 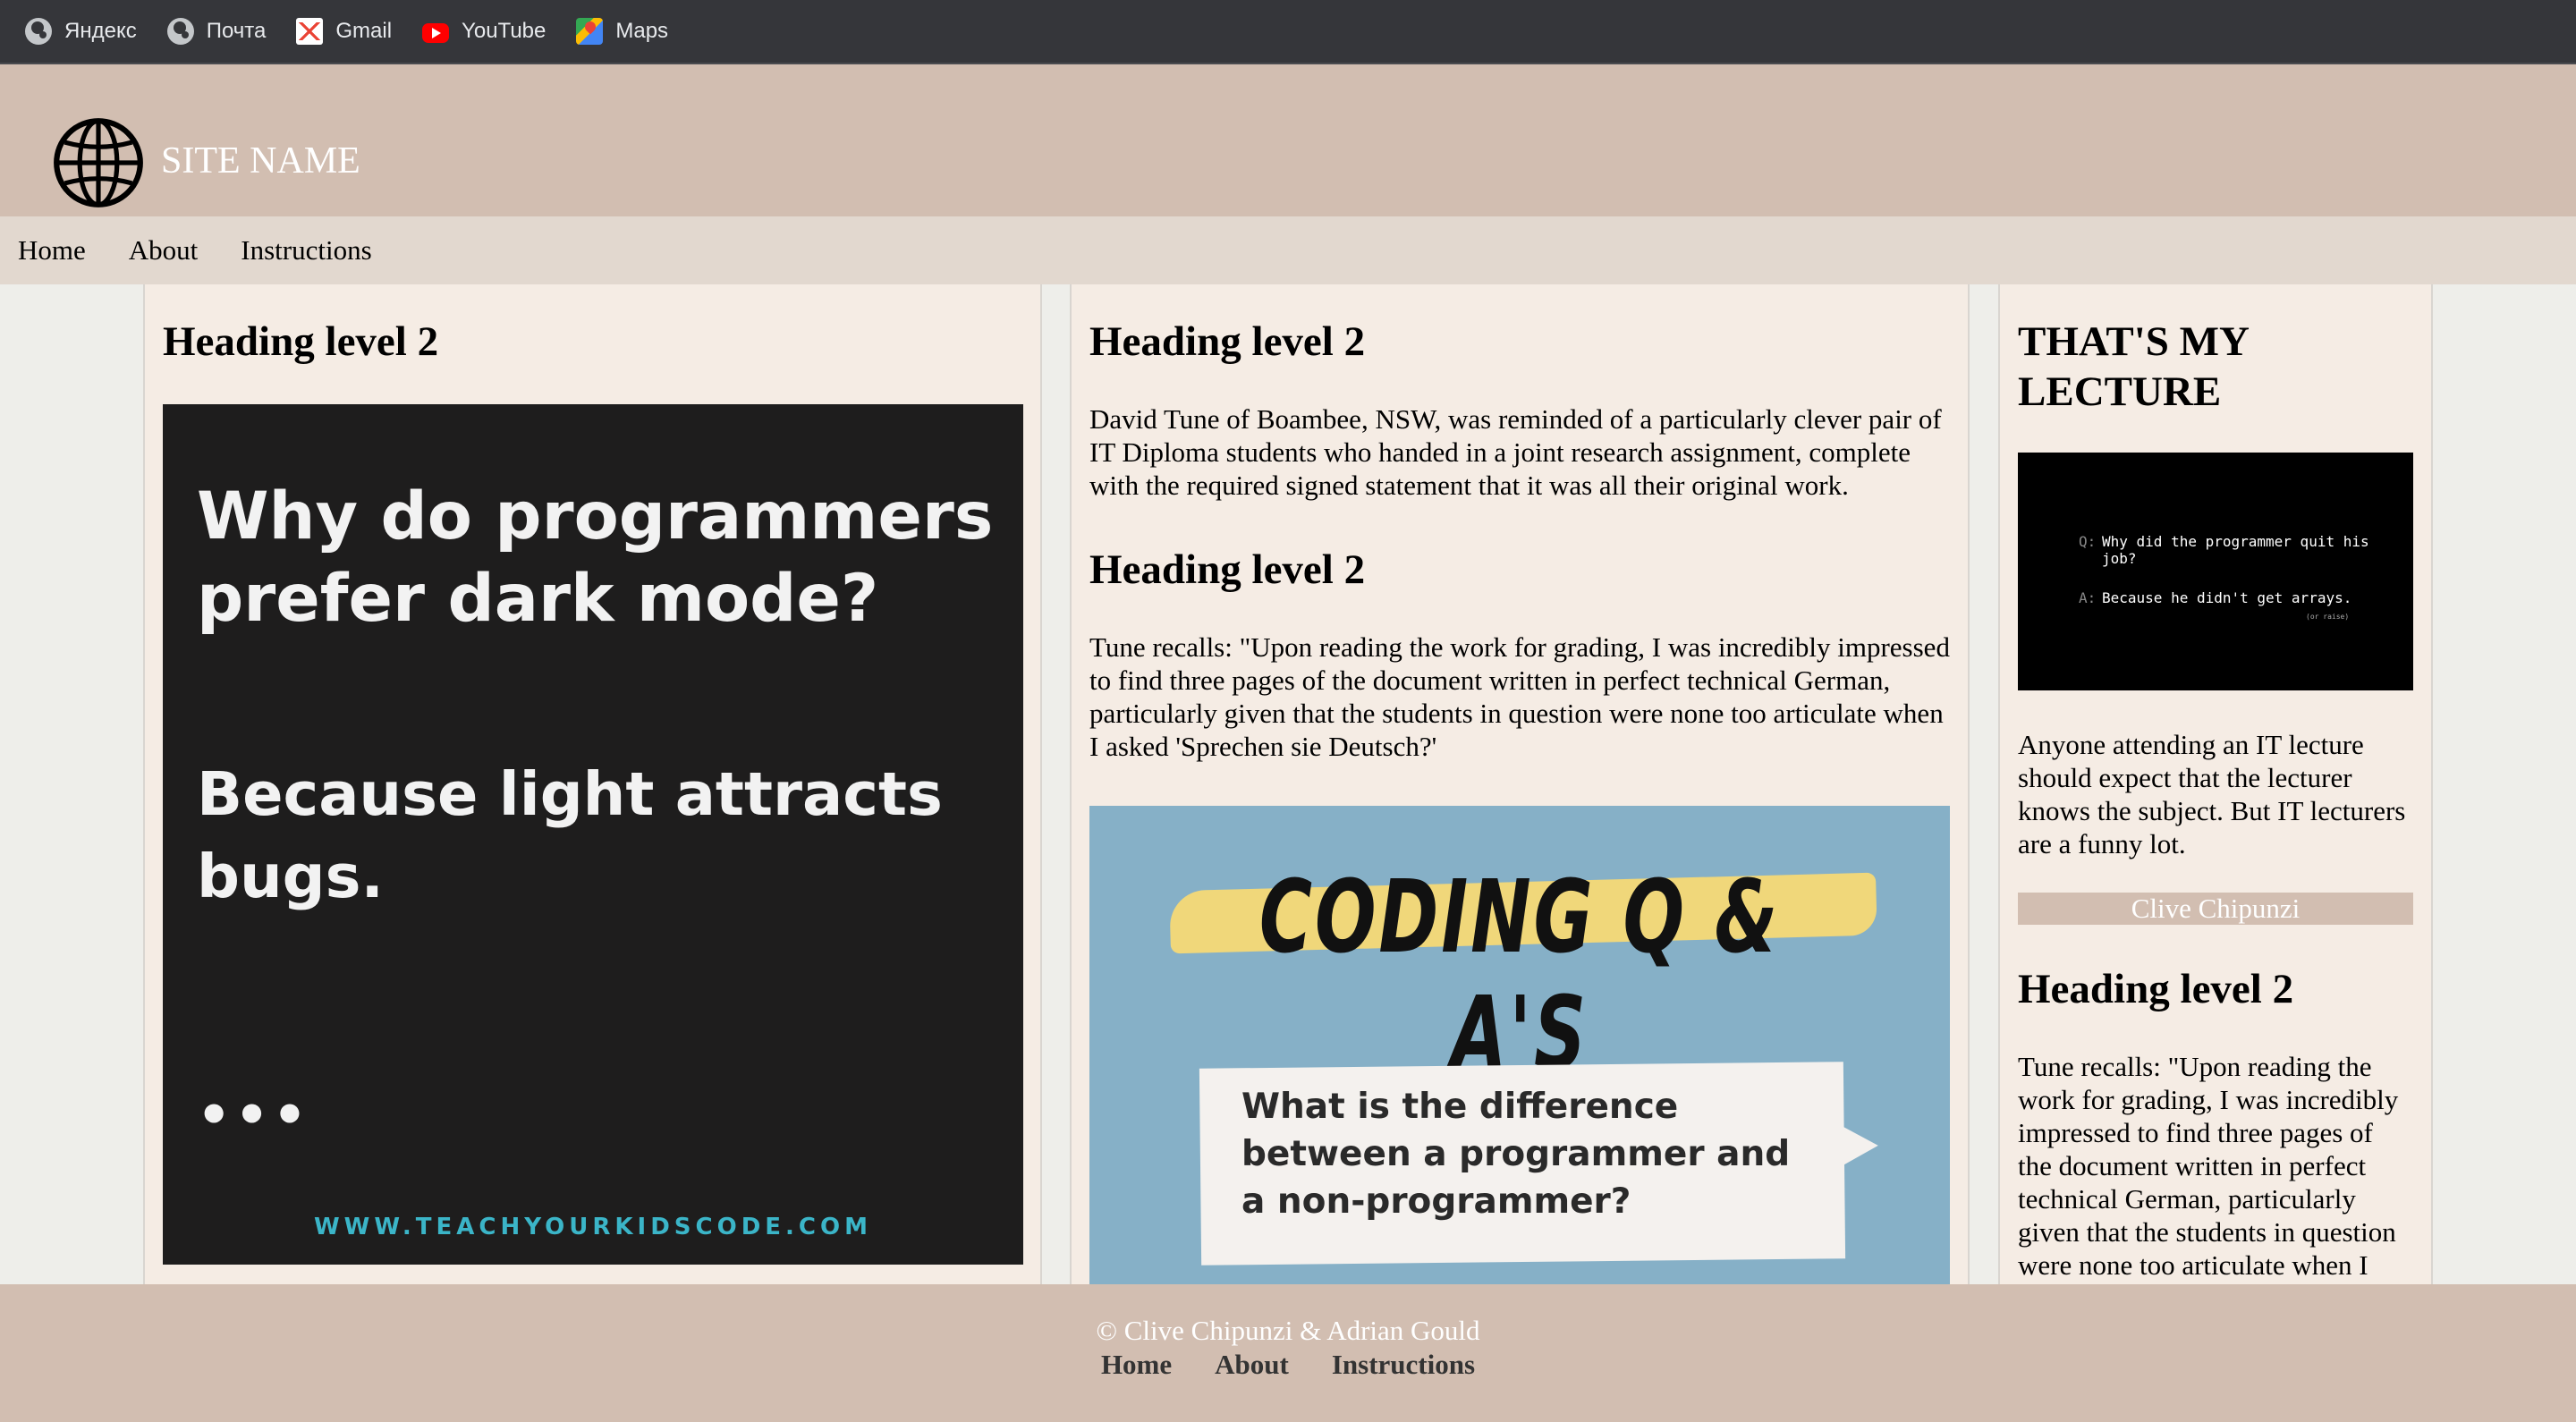 What do you see at coordinates (1403, 1365) in the screenshot?
I see `footer-link-instructions: Instructions` at bounding box center [1403, 1365].